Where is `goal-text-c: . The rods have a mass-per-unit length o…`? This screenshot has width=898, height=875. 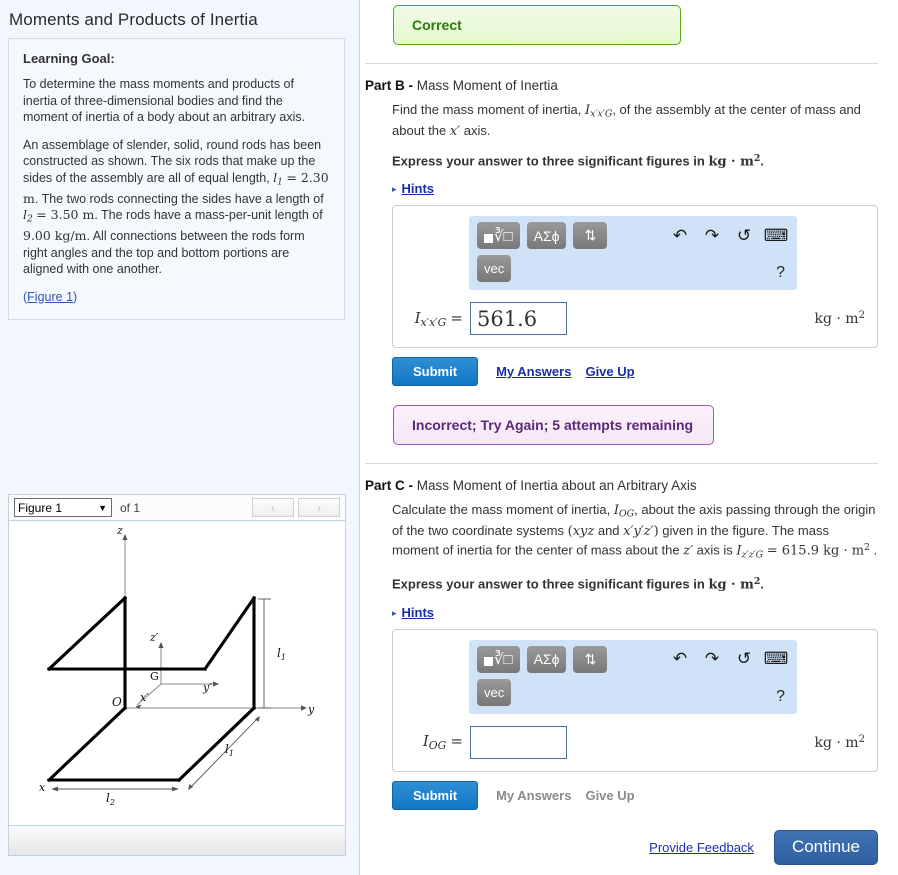
goal-text-c: . The rods have a mass-per-unit length o… is located at coordinates (208, 215).